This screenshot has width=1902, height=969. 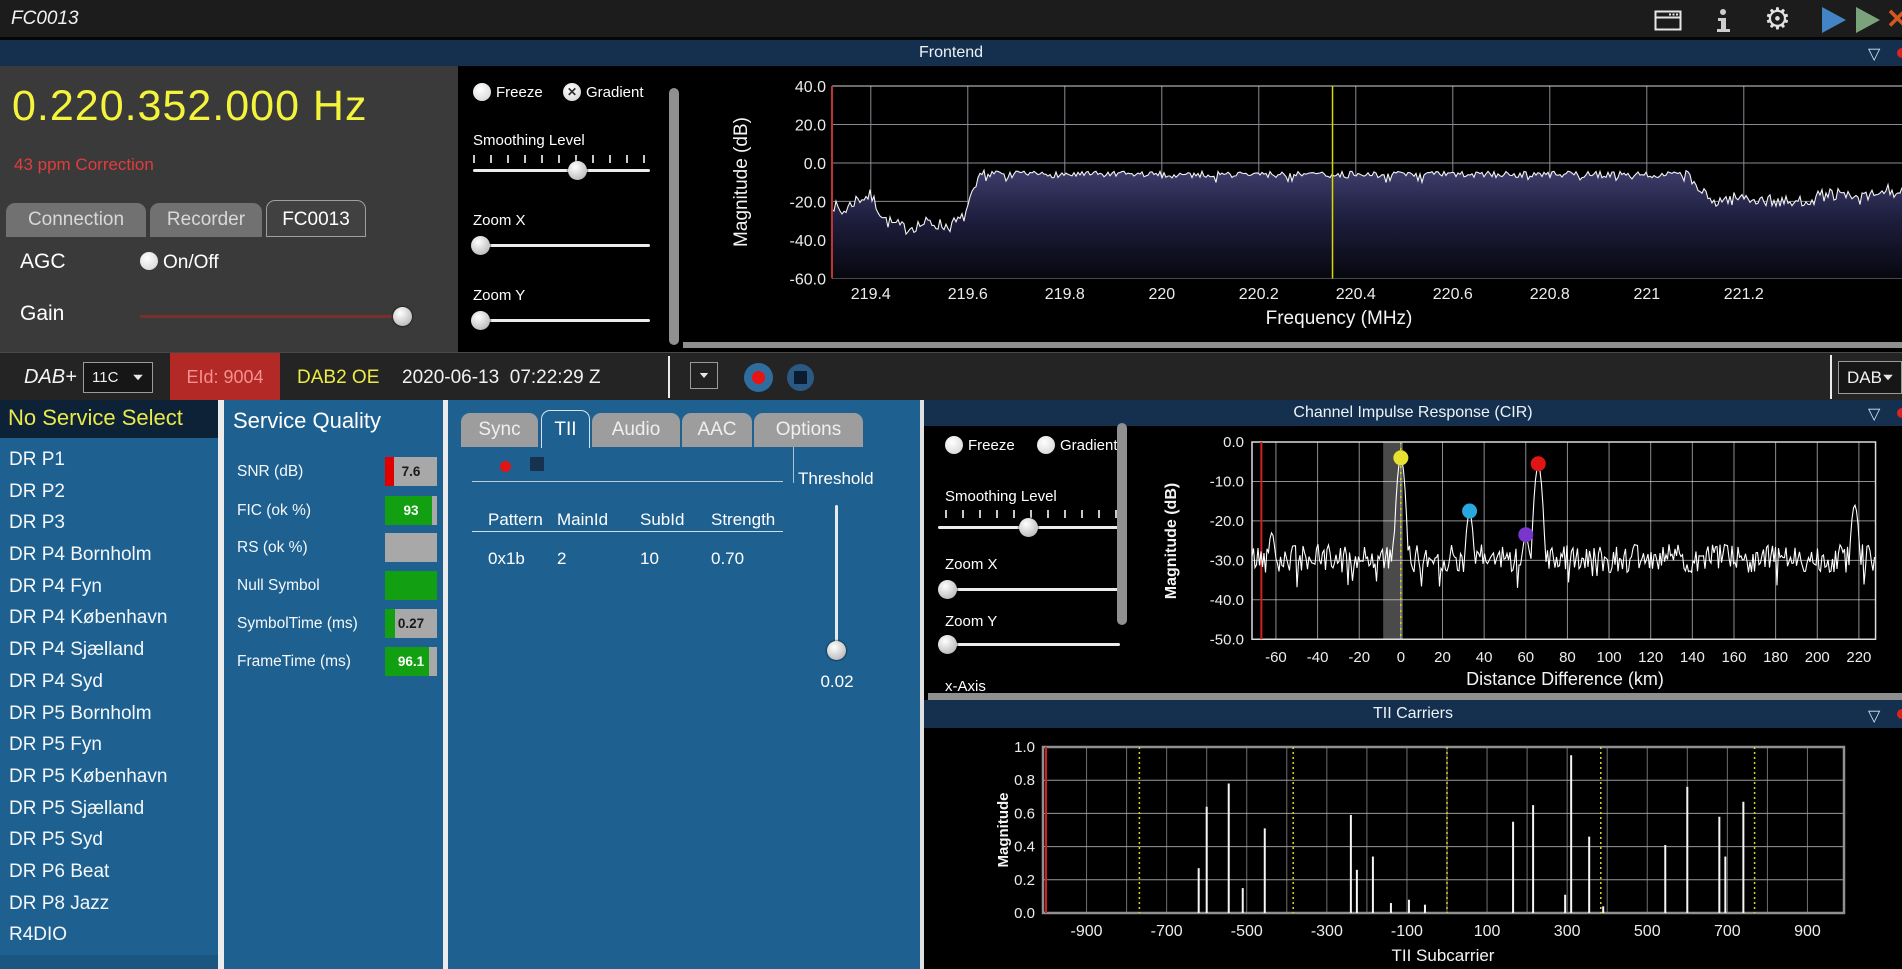 I want to click on service-list-item: DR P4 Bornholm, so click(x=109, y=555).